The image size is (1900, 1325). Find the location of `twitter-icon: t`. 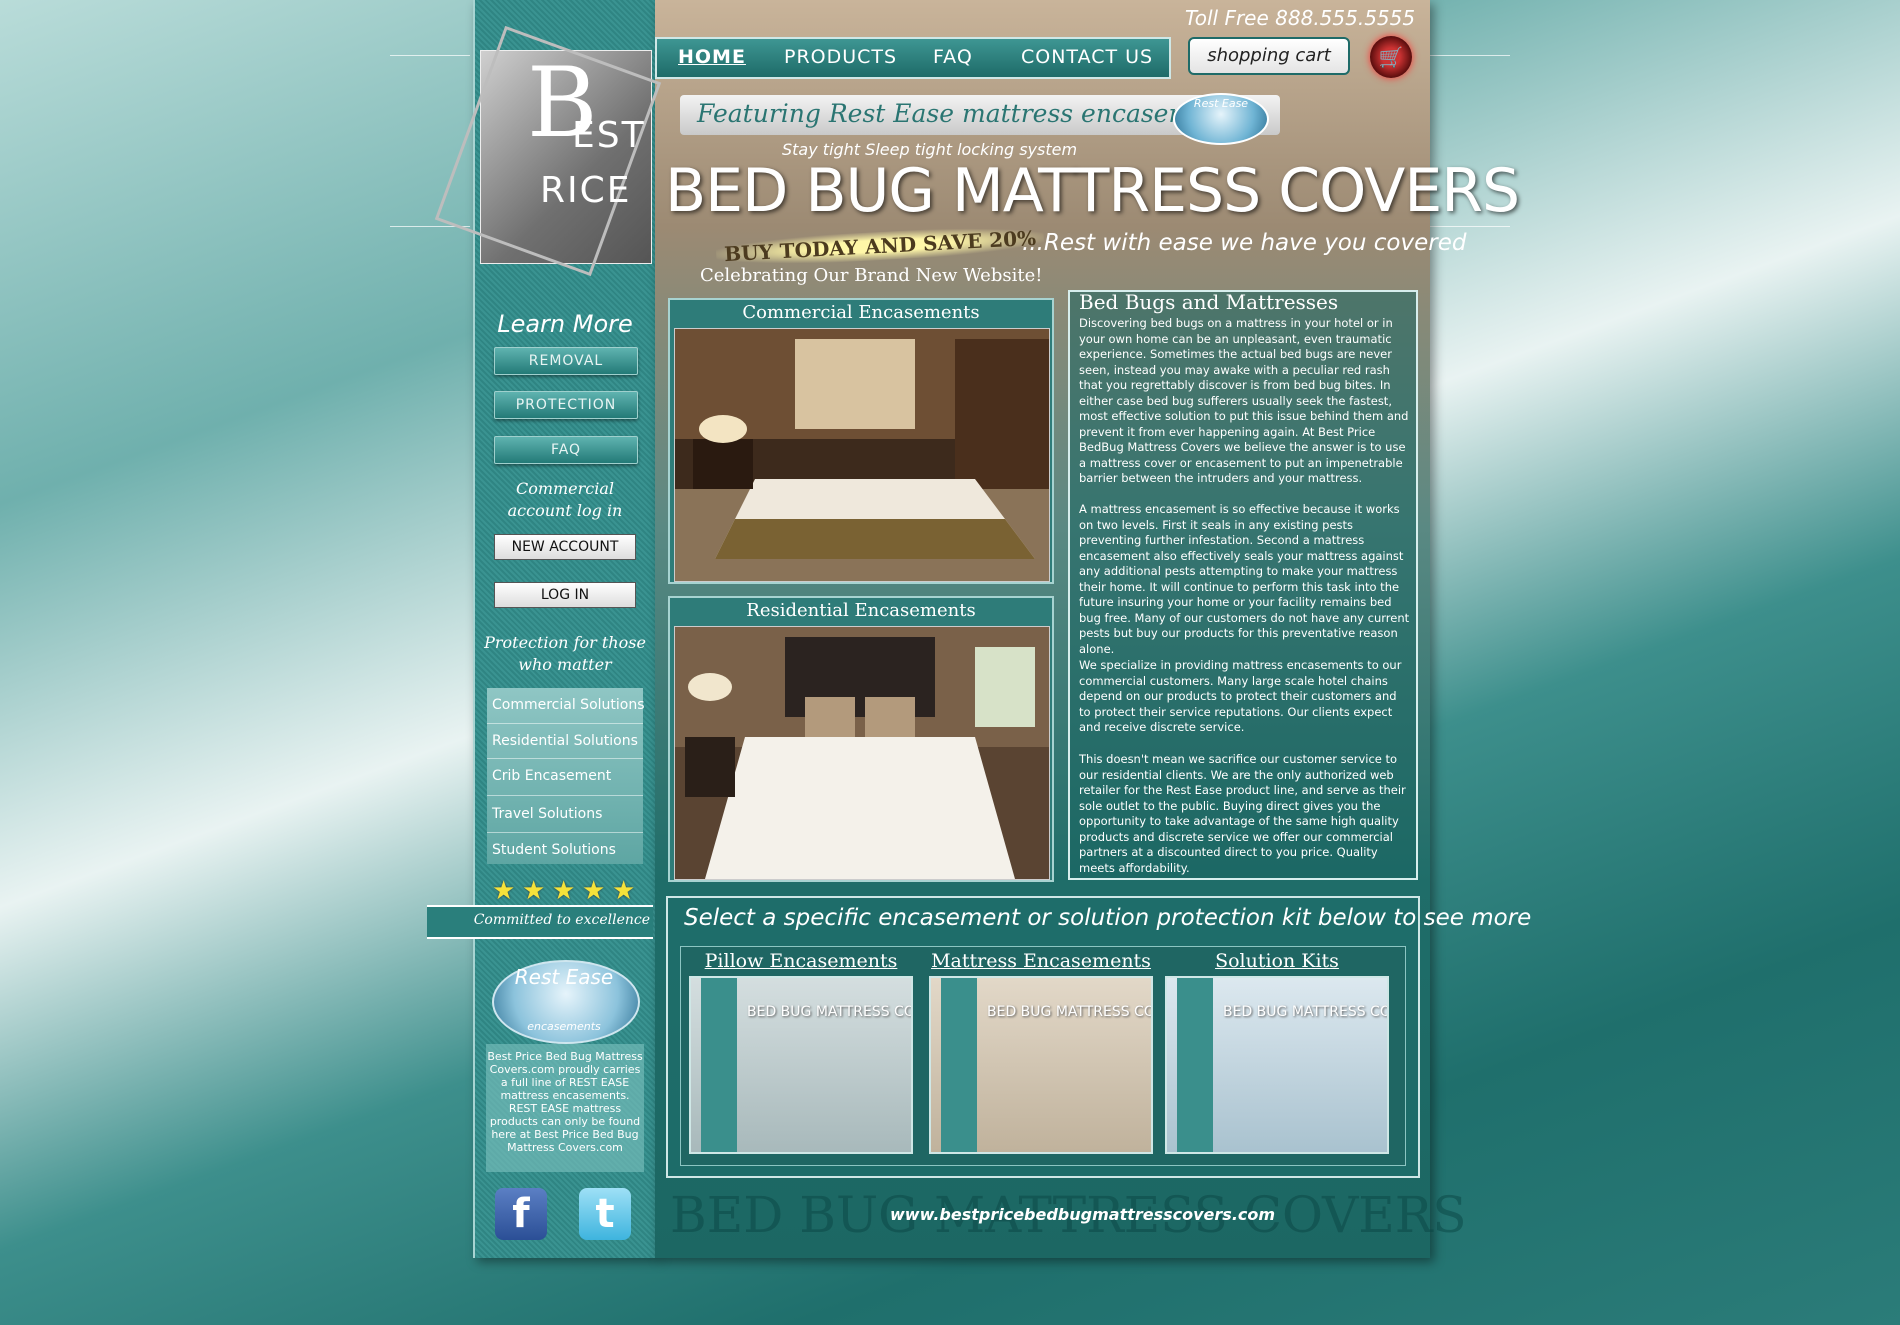

twitter-icon: t is located at coordinates (605, 1214).